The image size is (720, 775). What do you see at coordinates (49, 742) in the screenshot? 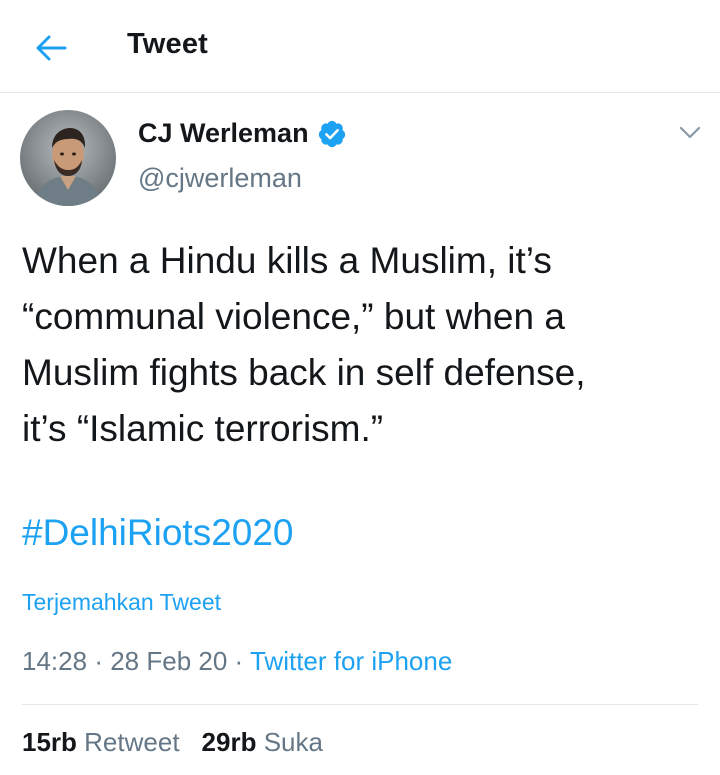
I see `retweets-count: 15rb` at bounding box center [49, 742].